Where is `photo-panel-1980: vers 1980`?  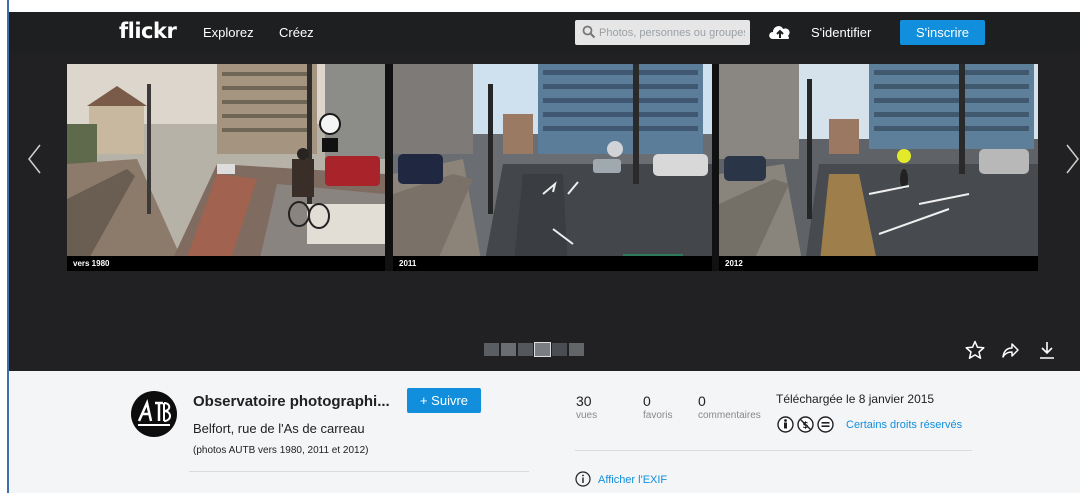 photo-panel-1980: vers 1980 is located at coordinates (226, 167).